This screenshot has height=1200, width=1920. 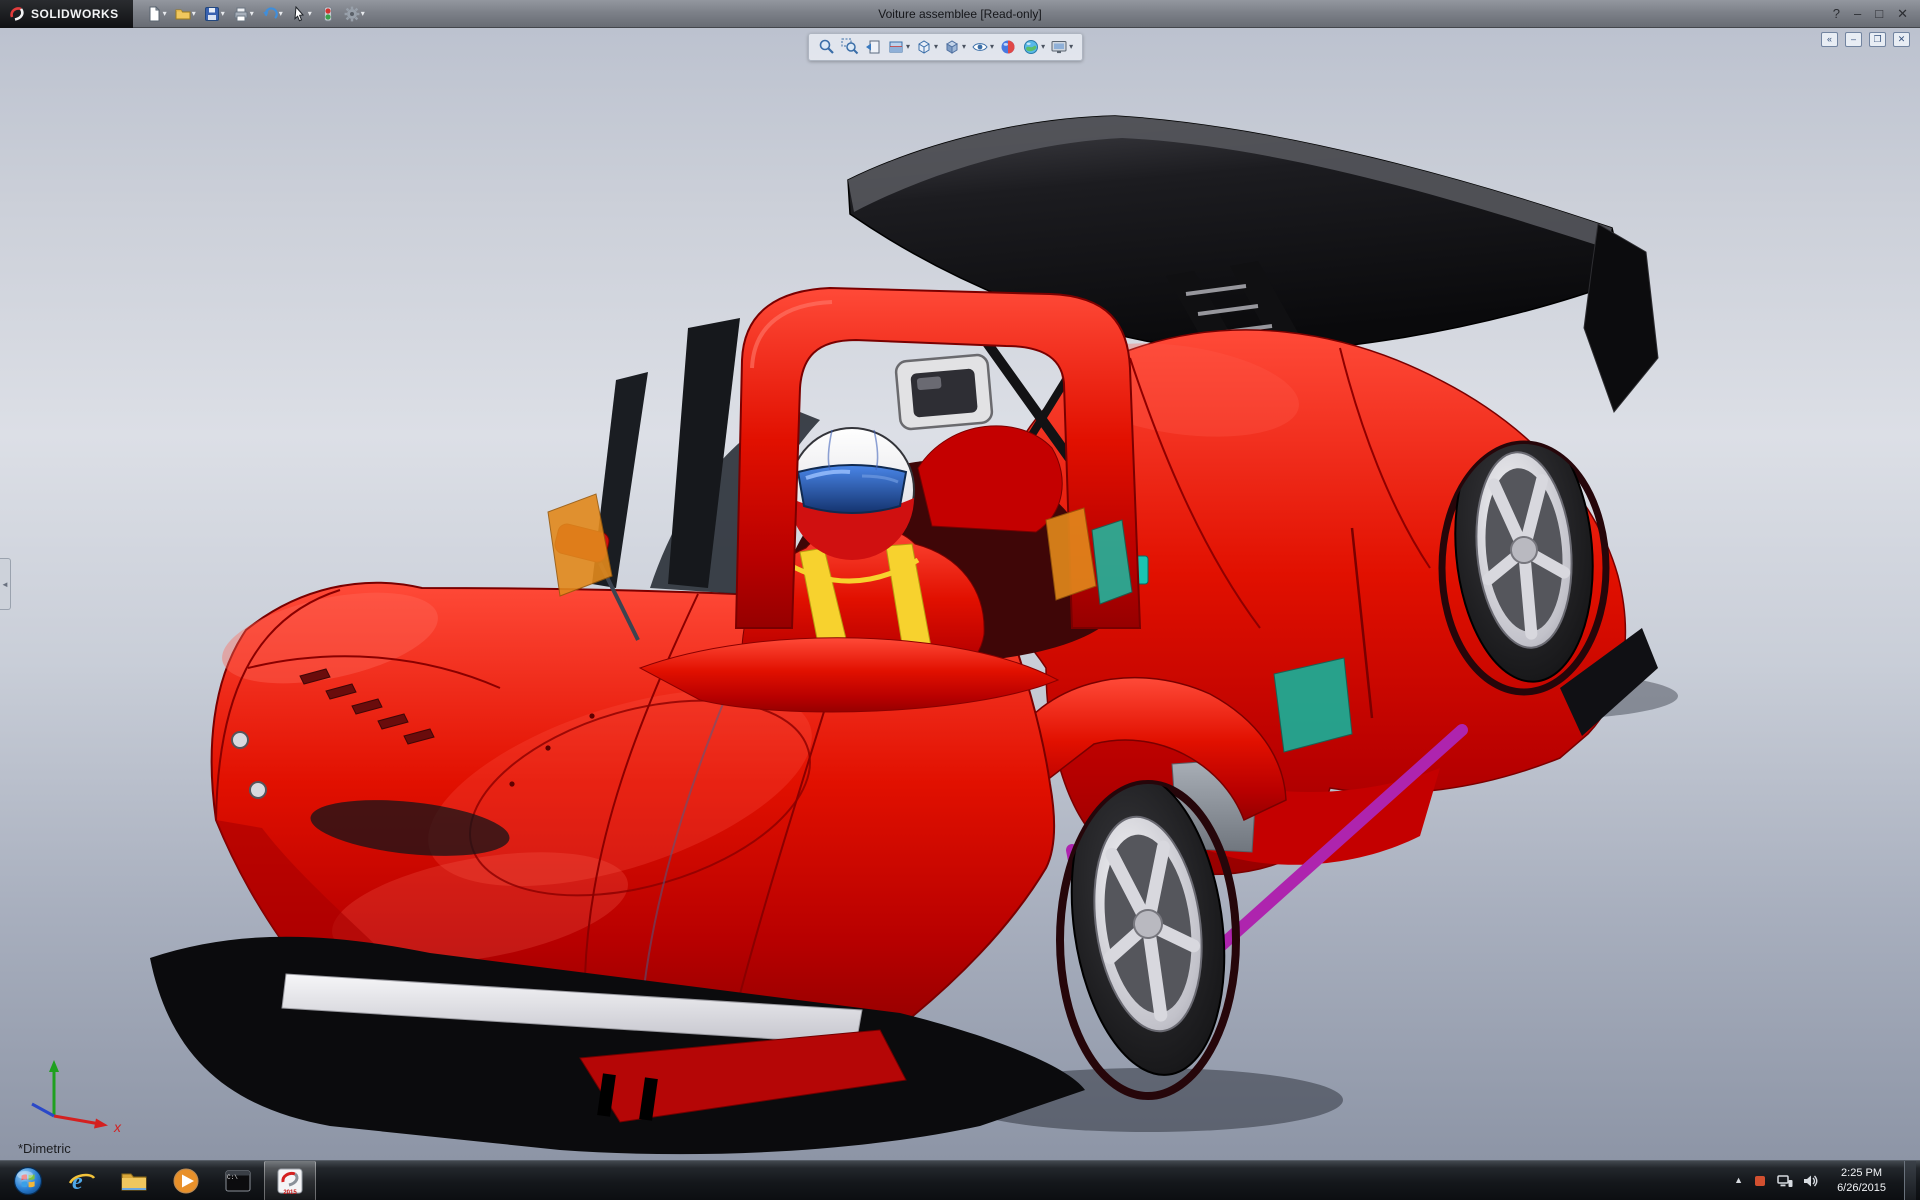 What do you see at coordinates (1910, 1180) in the screenshot?
I see `show-desktop-button` at bounding box center [1910, 1180].